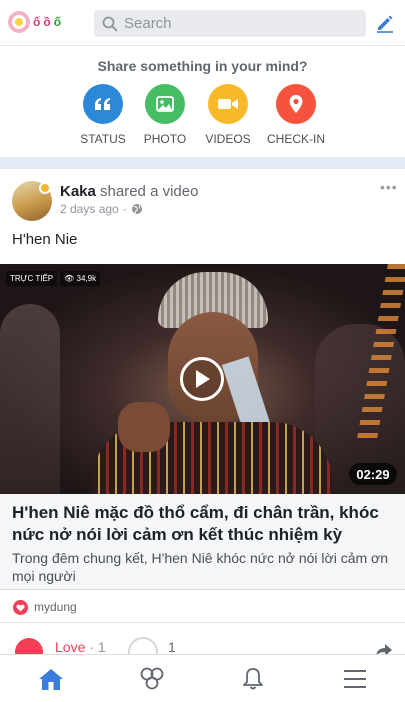 This screenshot has width=405, height=702. I want to click on location-pin-icon, so click(296, 104).